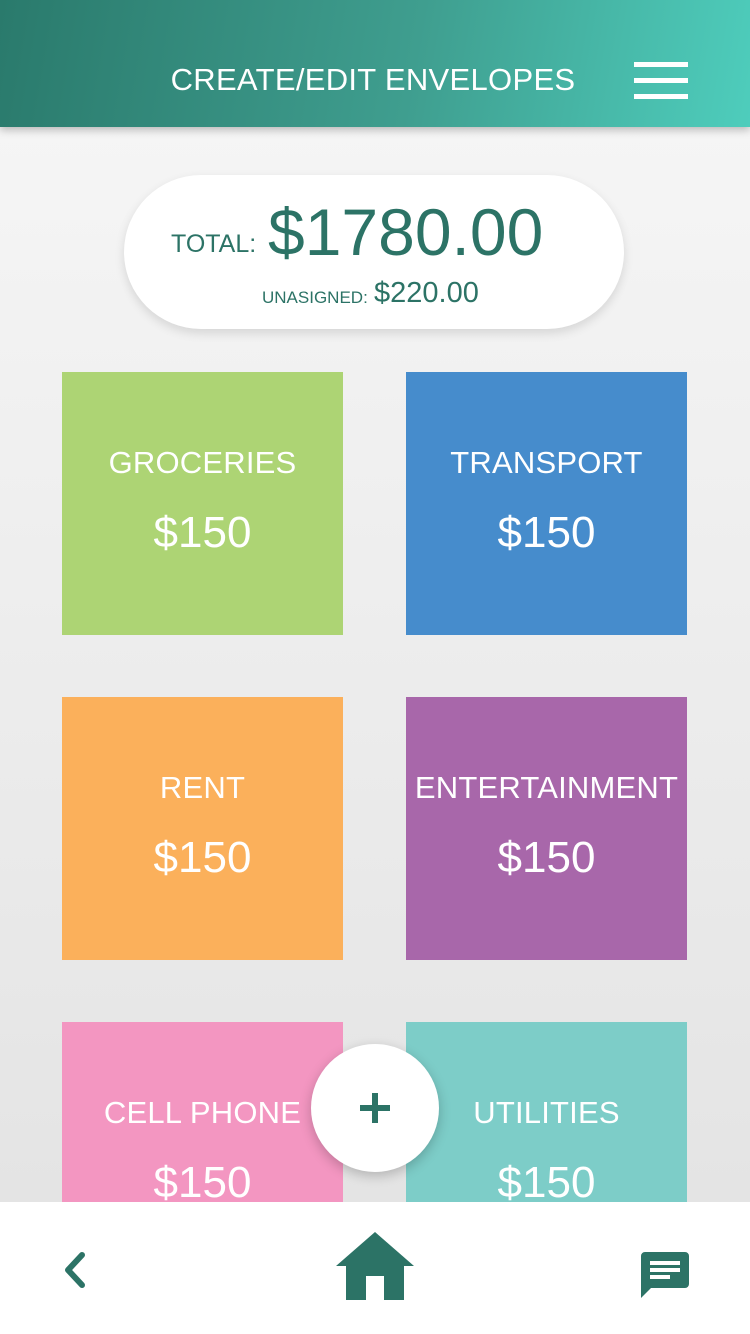 The width and height of the screenshot is (750, 1334). What do you see at coordinates (202, 787) in the screenshot?
I see `envelope-name: RENT` at bounding box center [202, 787].